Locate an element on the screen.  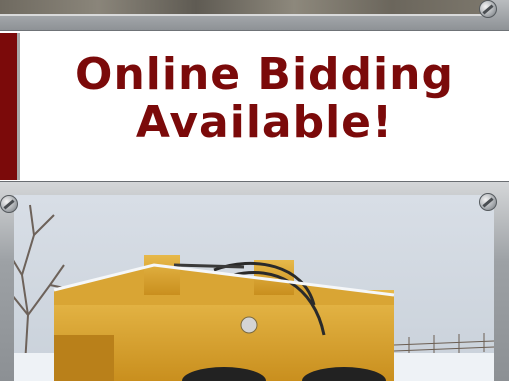
banner-accent-bar is located at coordinates (8, 106).